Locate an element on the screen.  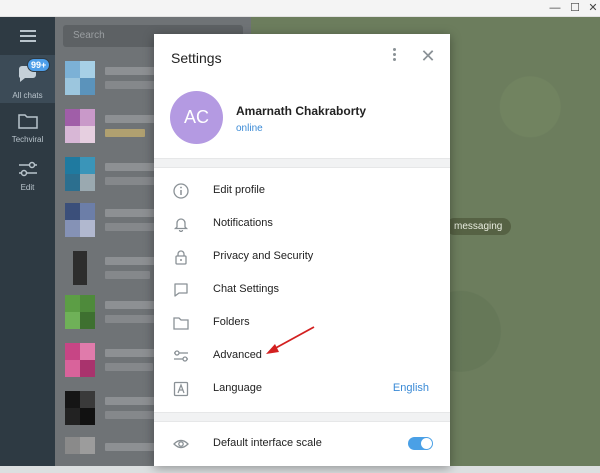
profile-name: Amarnath Chakraborty is located at coordinates (301, 111).